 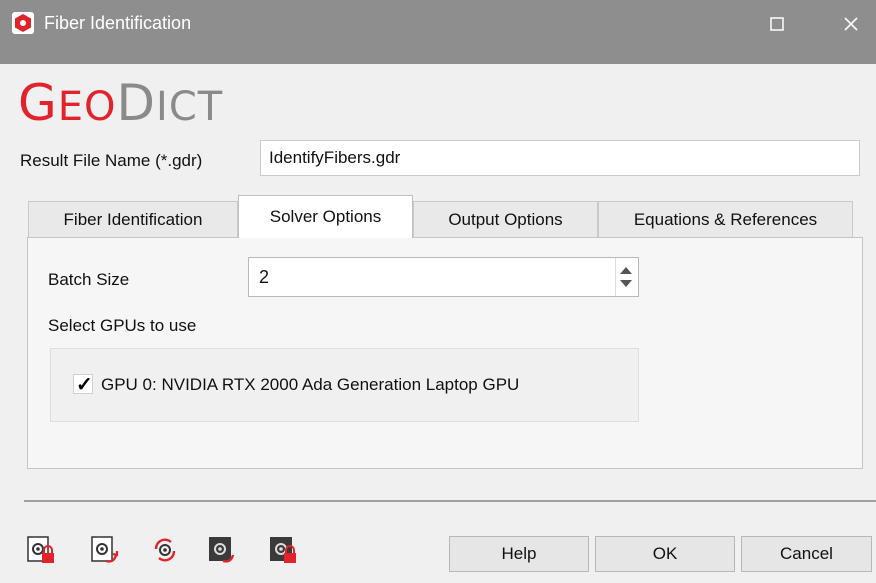 I want to click on ok-button: OK, so click(x=665, y=554).